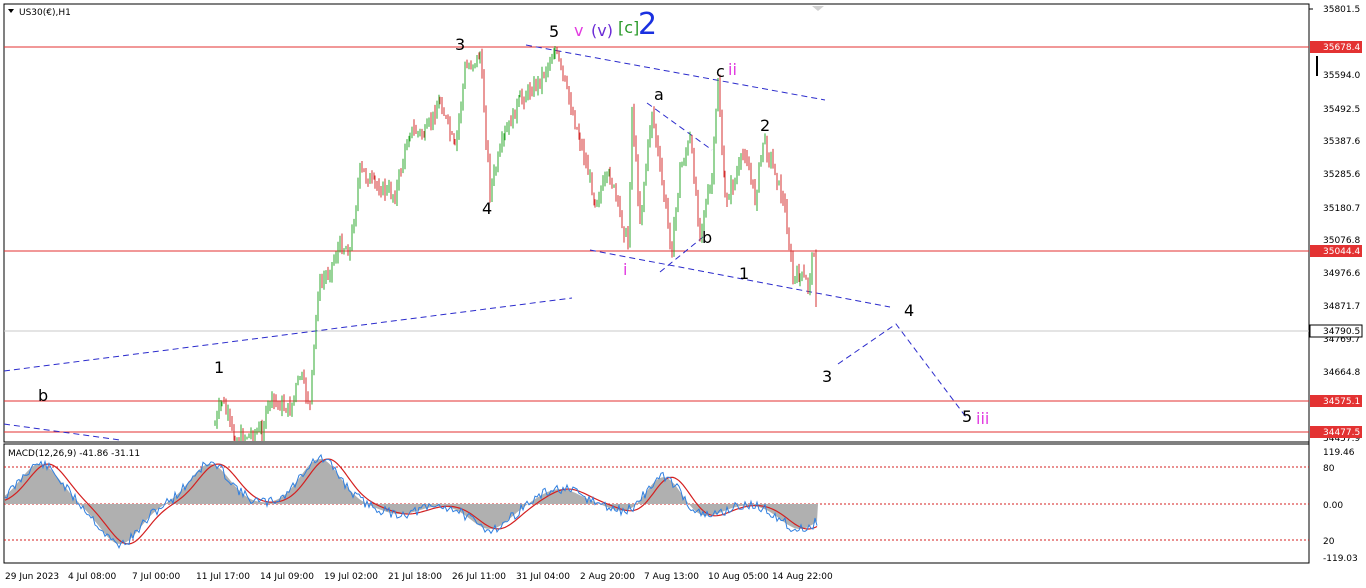 This screenshot has height=588, width=1366. What do you see at coordinates (1341, 433) in the screenshot?
I see `price-tag-label: 34477.5` at bounding box center [1341, 433].